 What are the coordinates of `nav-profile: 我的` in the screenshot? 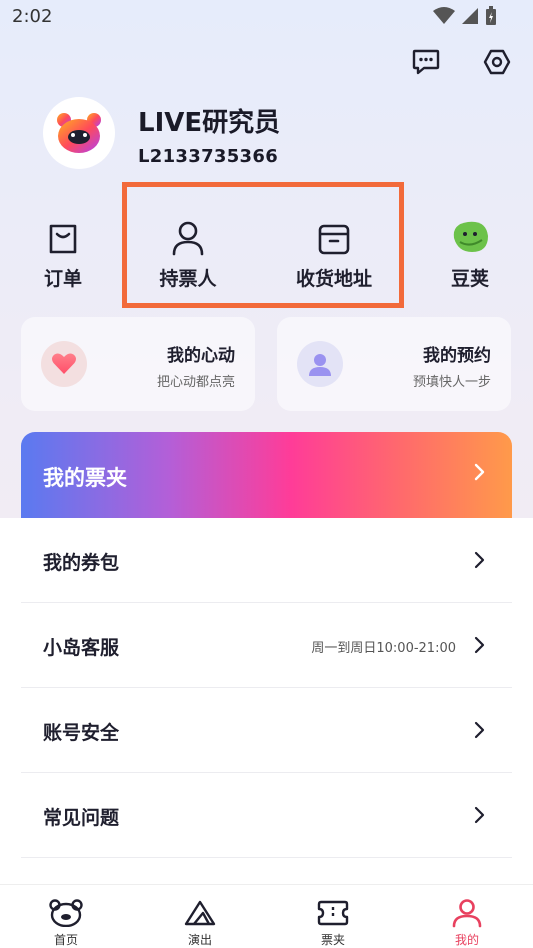 It's located at (467, 922).